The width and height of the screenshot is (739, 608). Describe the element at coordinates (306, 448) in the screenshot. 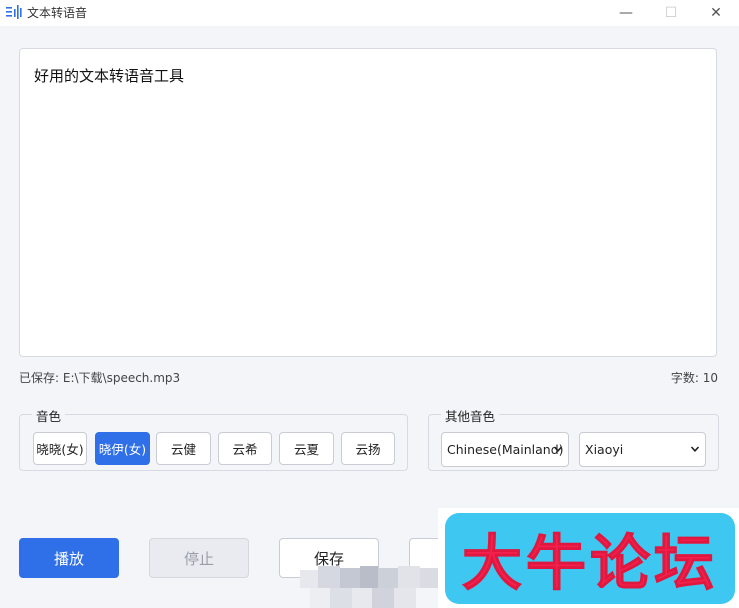

I see `voice-button-yunxia: 云夏` at that location.